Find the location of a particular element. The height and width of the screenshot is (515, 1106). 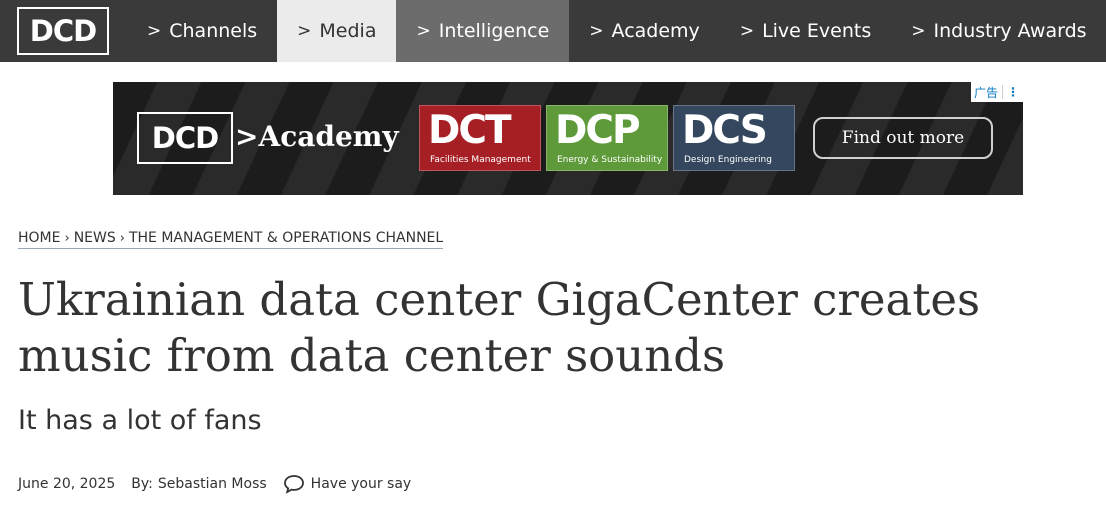

ad-chevron: > is located at coordinates (247, 136).